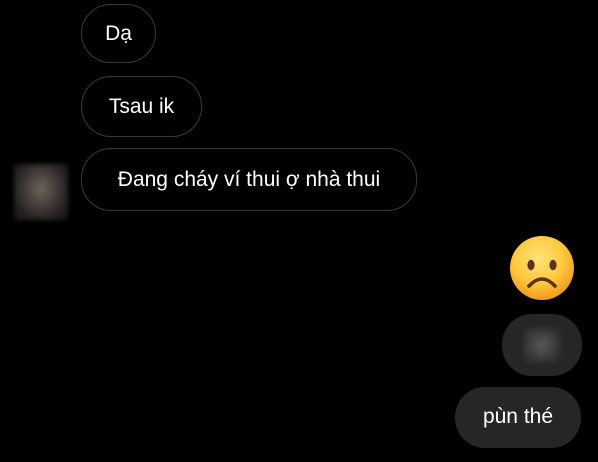 The width and height of the screenshot is (598, 462). I want to click on message-text: pùn thé, so click(518, 416).